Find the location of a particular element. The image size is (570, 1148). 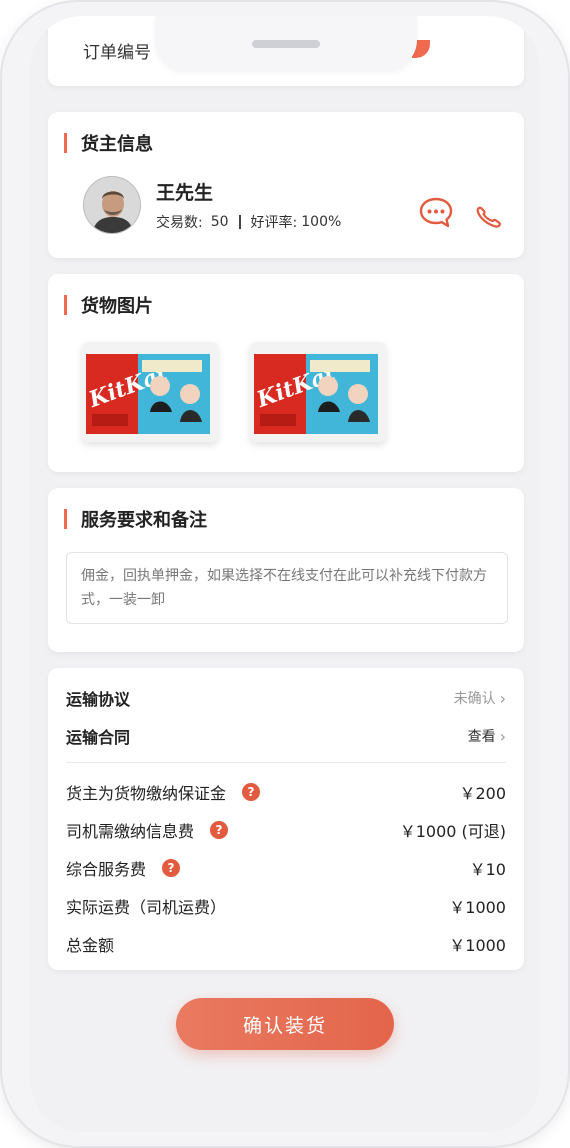

transport-agreement-row: 运输协议 未确认 › is located at coordinates (286, 698).